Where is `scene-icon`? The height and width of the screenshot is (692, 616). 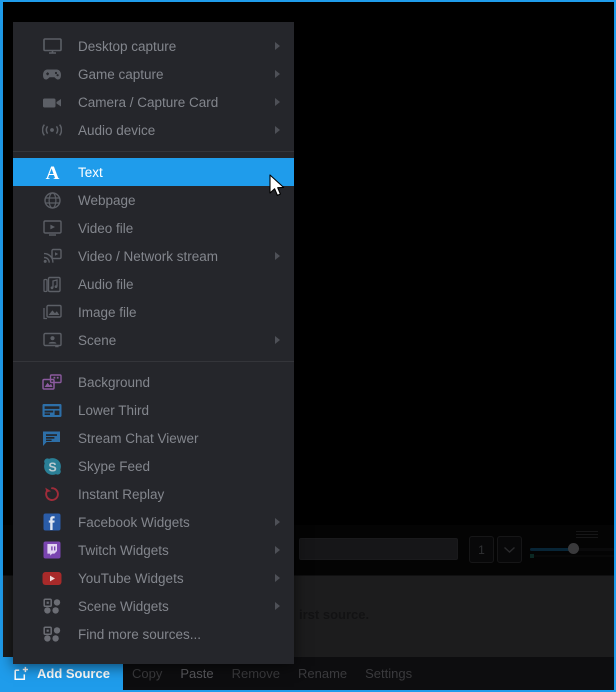
scene-icon is located at coordinates (52, 340).